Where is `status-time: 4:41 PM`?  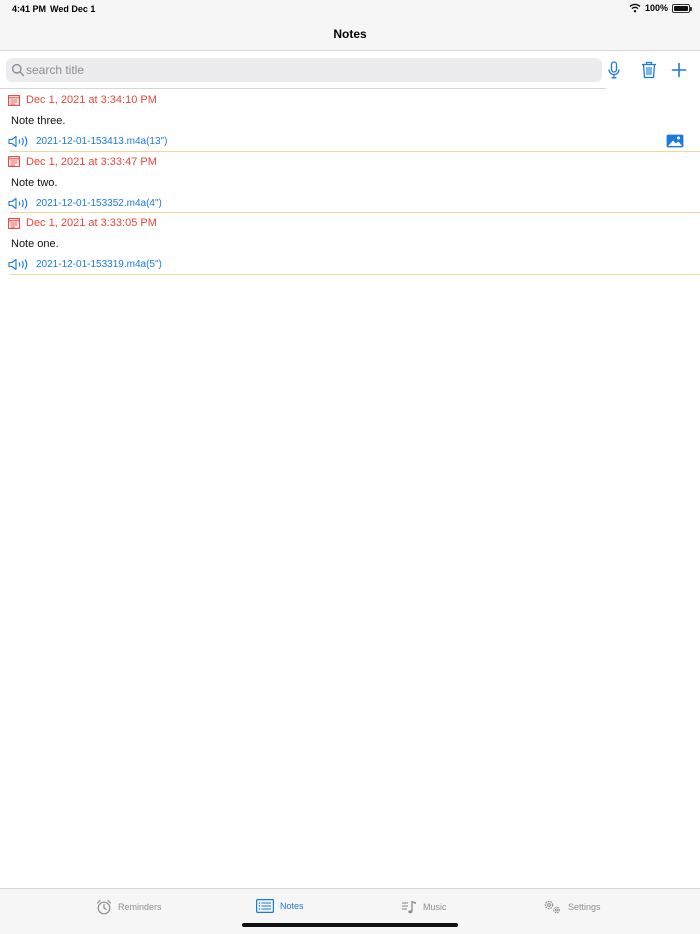
status-time: 4:41 PM is located at coordinates (29, 9).